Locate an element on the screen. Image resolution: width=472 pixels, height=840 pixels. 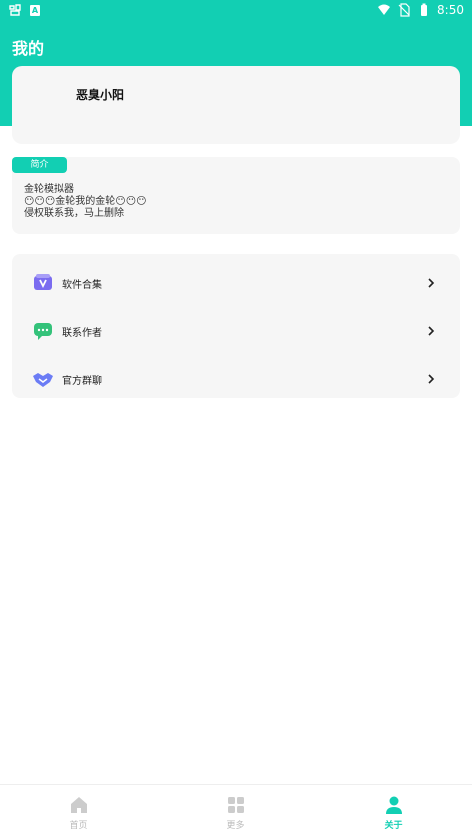
status-time: 8:50 is located at coordinates (450, 10).